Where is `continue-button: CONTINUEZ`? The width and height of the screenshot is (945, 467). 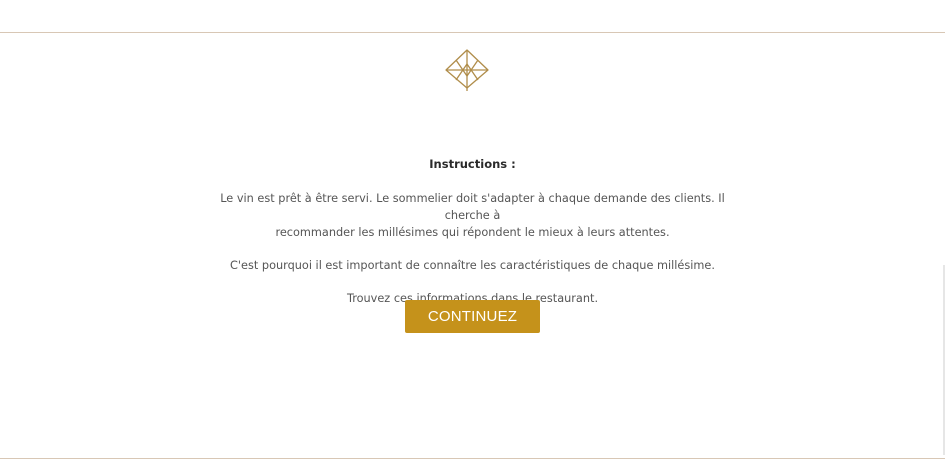 continue-button: CONTINUEZ is located at coordinates (472, 316).